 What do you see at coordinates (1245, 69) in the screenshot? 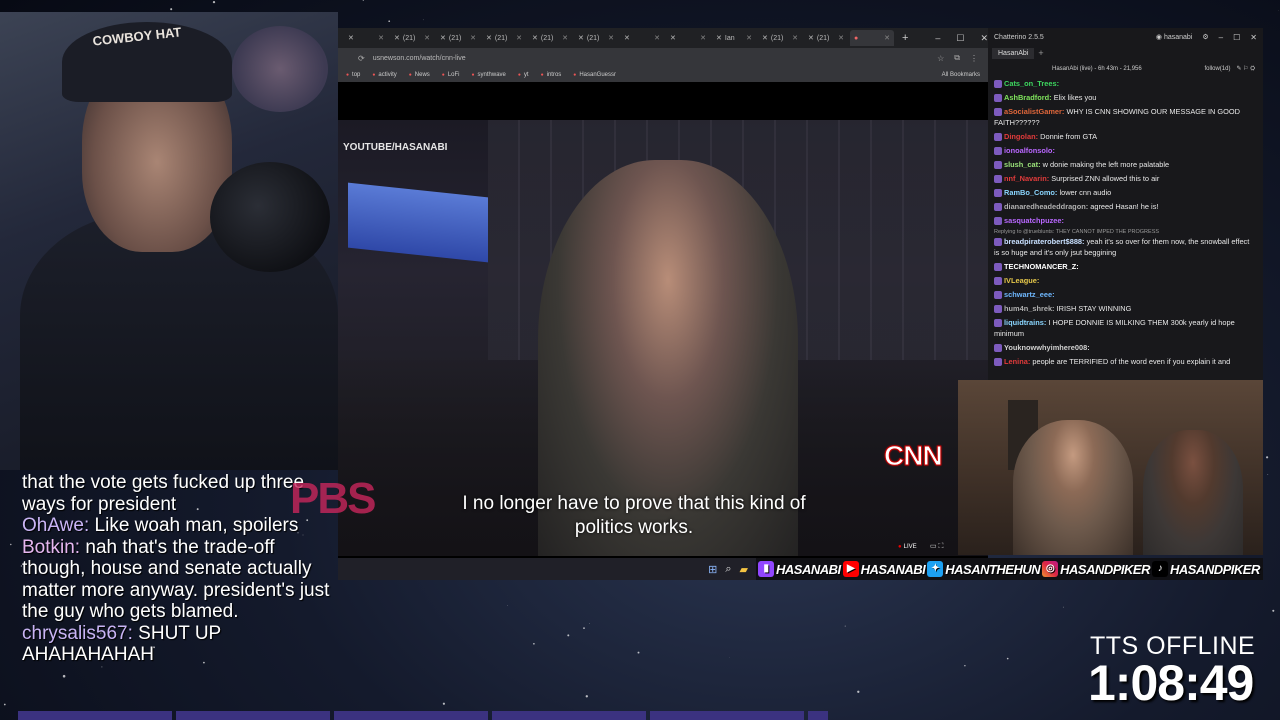
I see `chat-tools-icon: ✎ ⚐ ⛭` at bounding box center [1245, 69].